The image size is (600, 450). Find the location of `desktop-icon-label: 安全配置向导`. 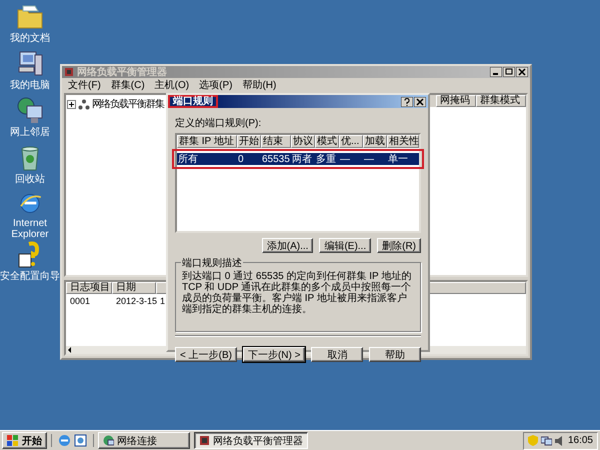

desktop-icon-label: 安全配置向导 is located at coordinates (30, 276).